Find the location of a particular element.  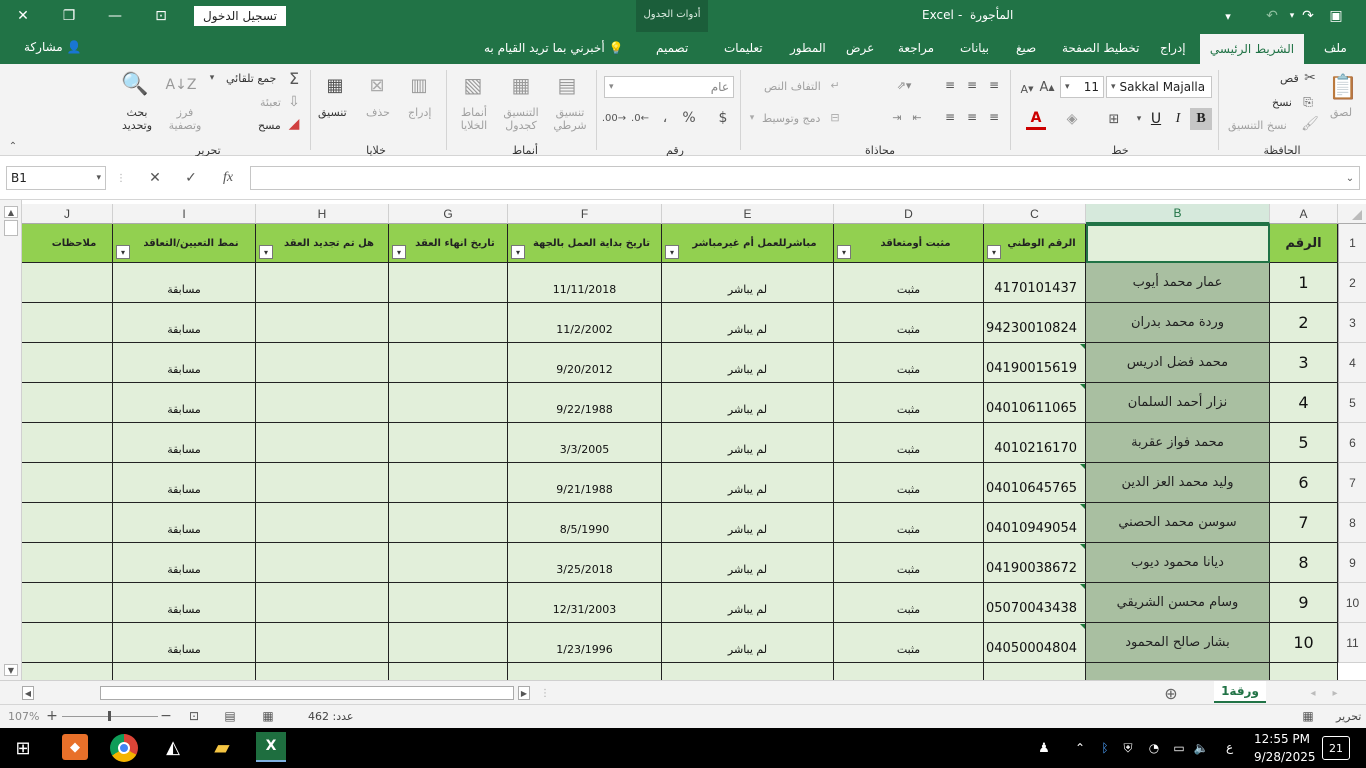

table-header-cell: ملاحظات is located at coordinates (67, 243).